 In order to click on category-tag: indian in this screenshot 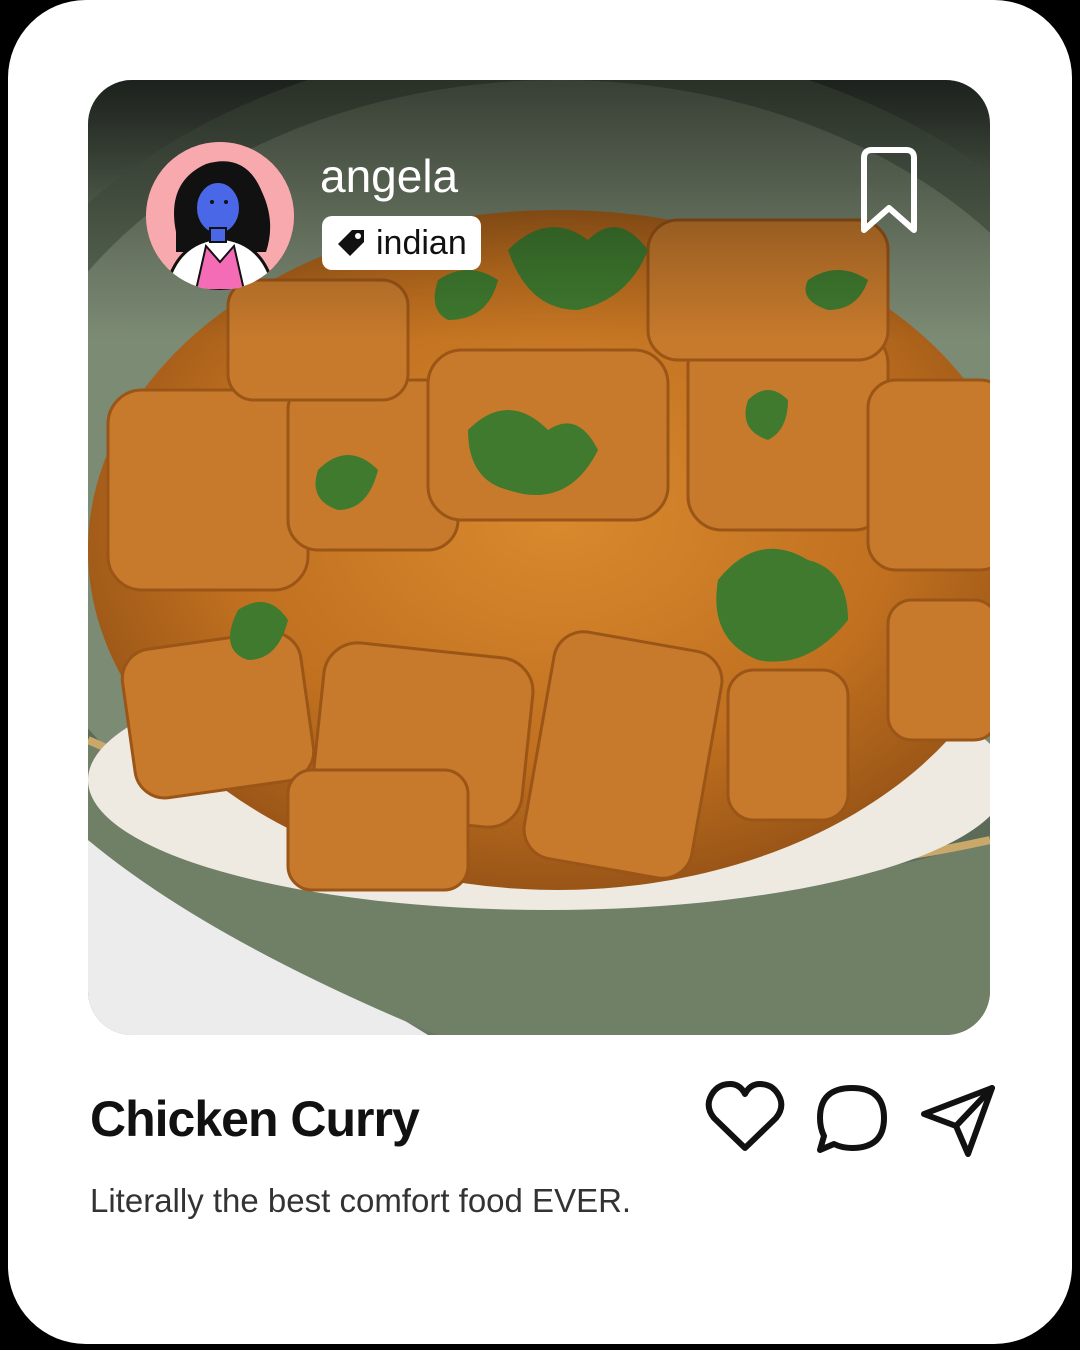, I will do `click(401, 243)`.